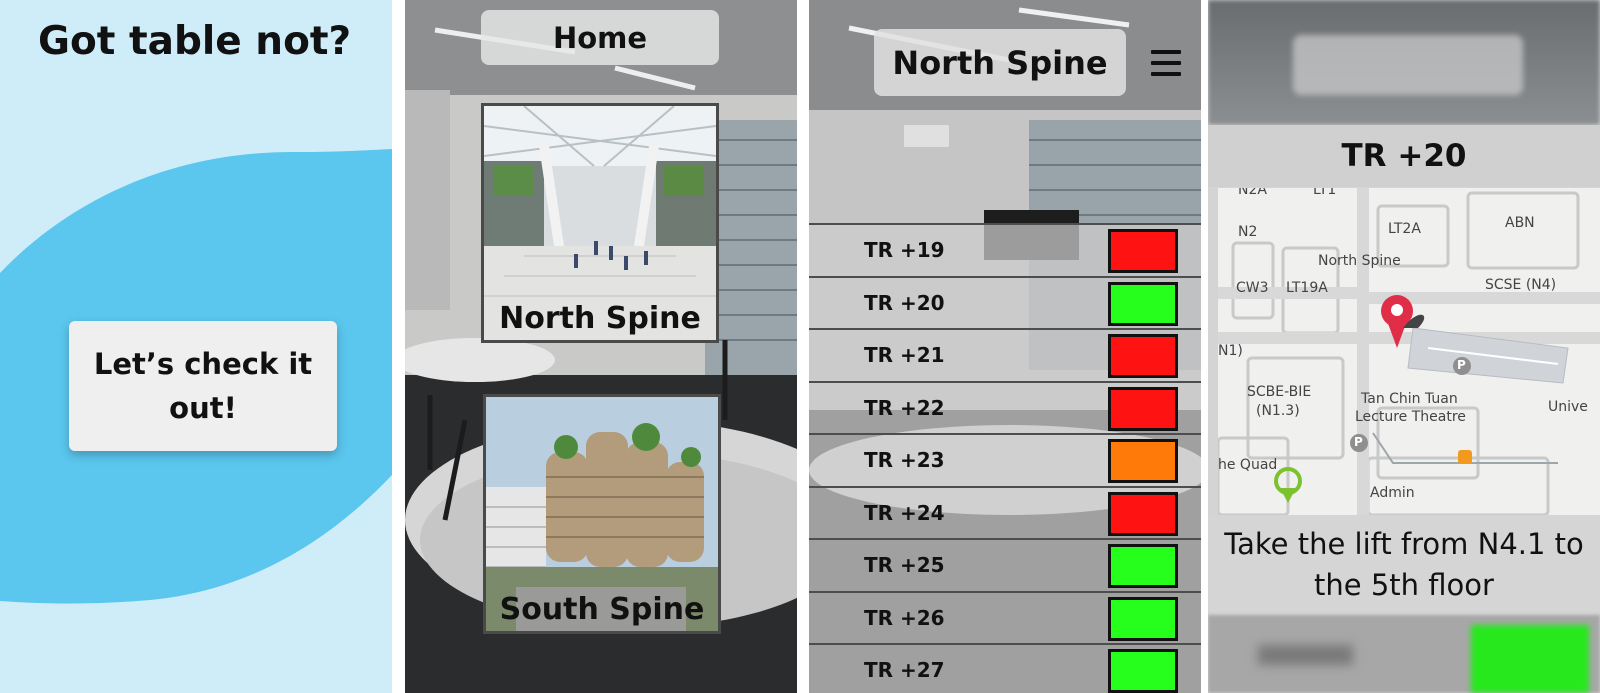  I want to click on room-row: TR +24, so click(1005, 511).